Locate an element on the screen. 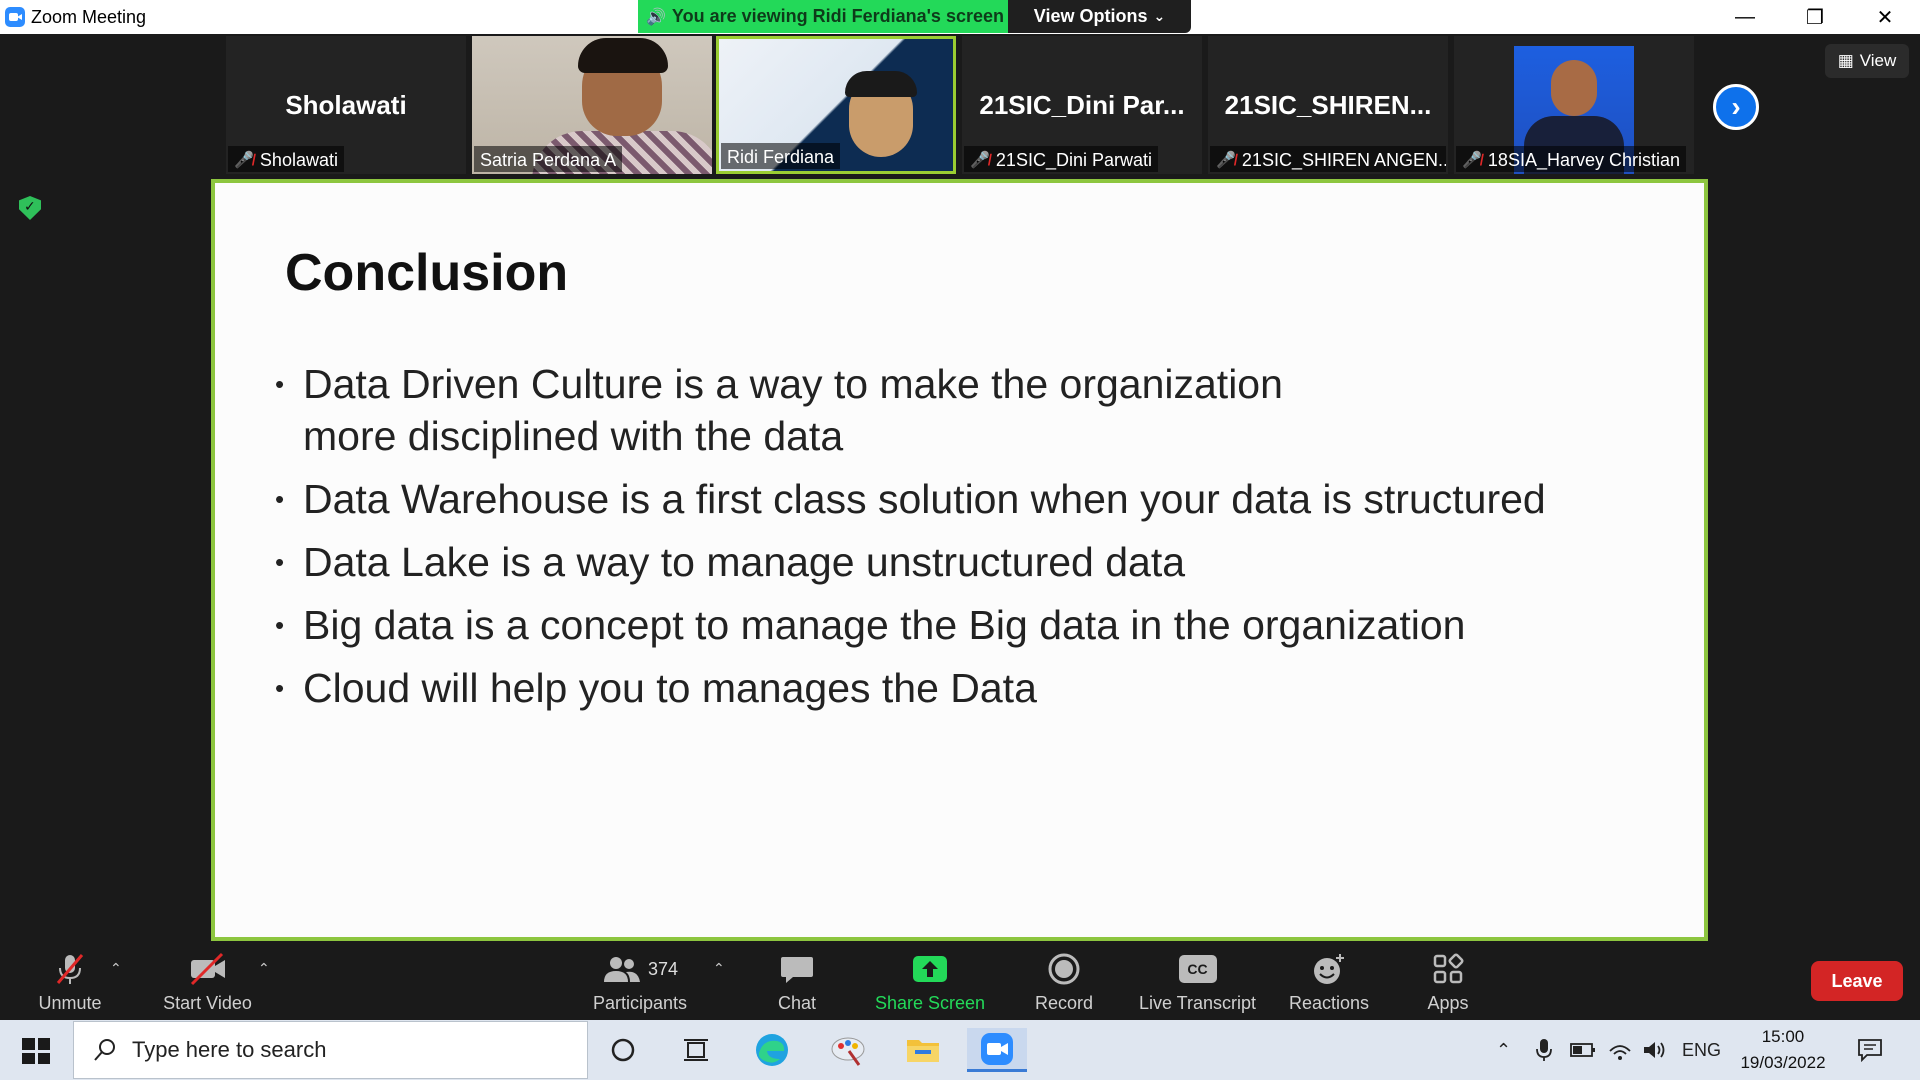  record-button: Record is located at coordinates (1064, 981).